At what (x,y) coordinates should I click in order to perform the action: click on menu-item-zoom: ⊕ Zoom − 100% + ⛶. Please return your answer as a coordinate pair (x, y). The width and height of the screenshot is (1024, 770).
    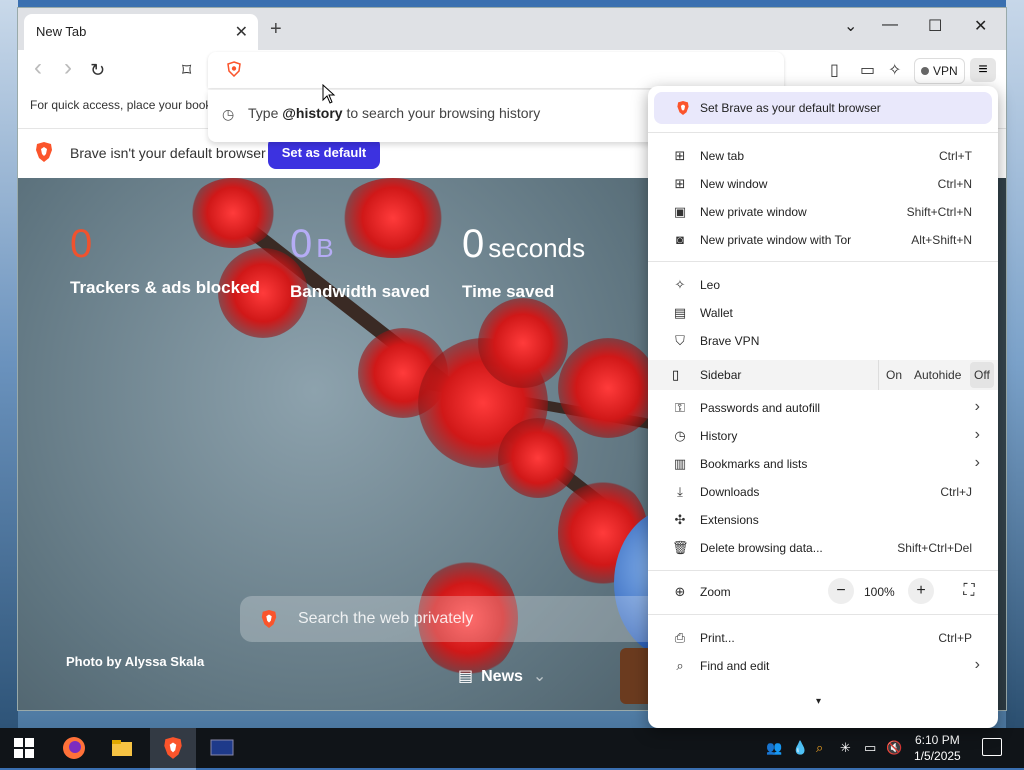
    Looking at the image, I should click on (823, 593).